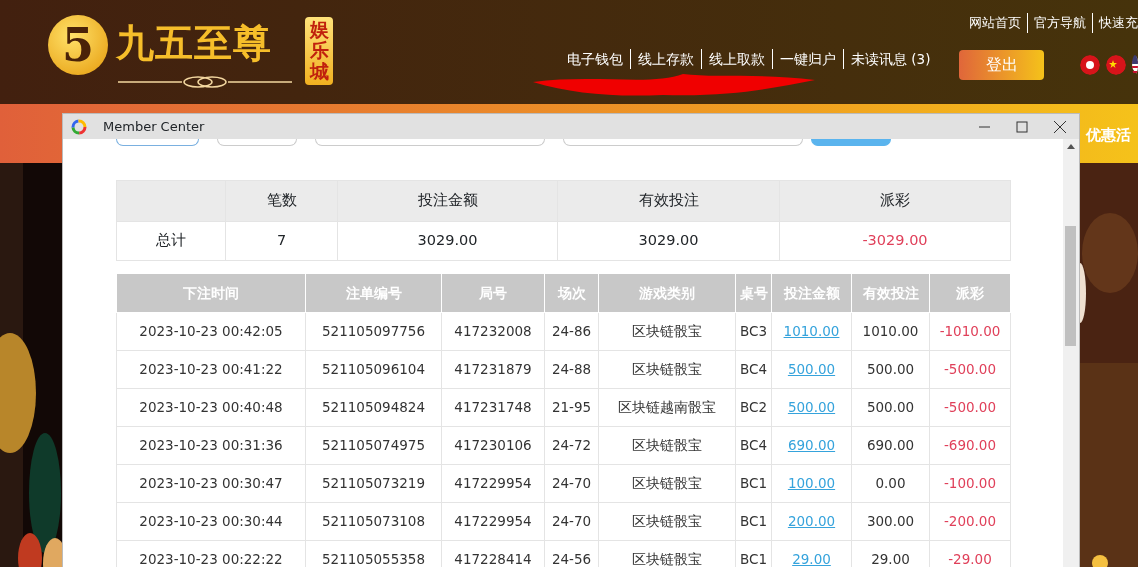 The image size is (1138, 567). What do you see at coordinates (595, 59) in the screenshot?
I see `nav-link: 电子钱包` at bounding box center [595, 59].